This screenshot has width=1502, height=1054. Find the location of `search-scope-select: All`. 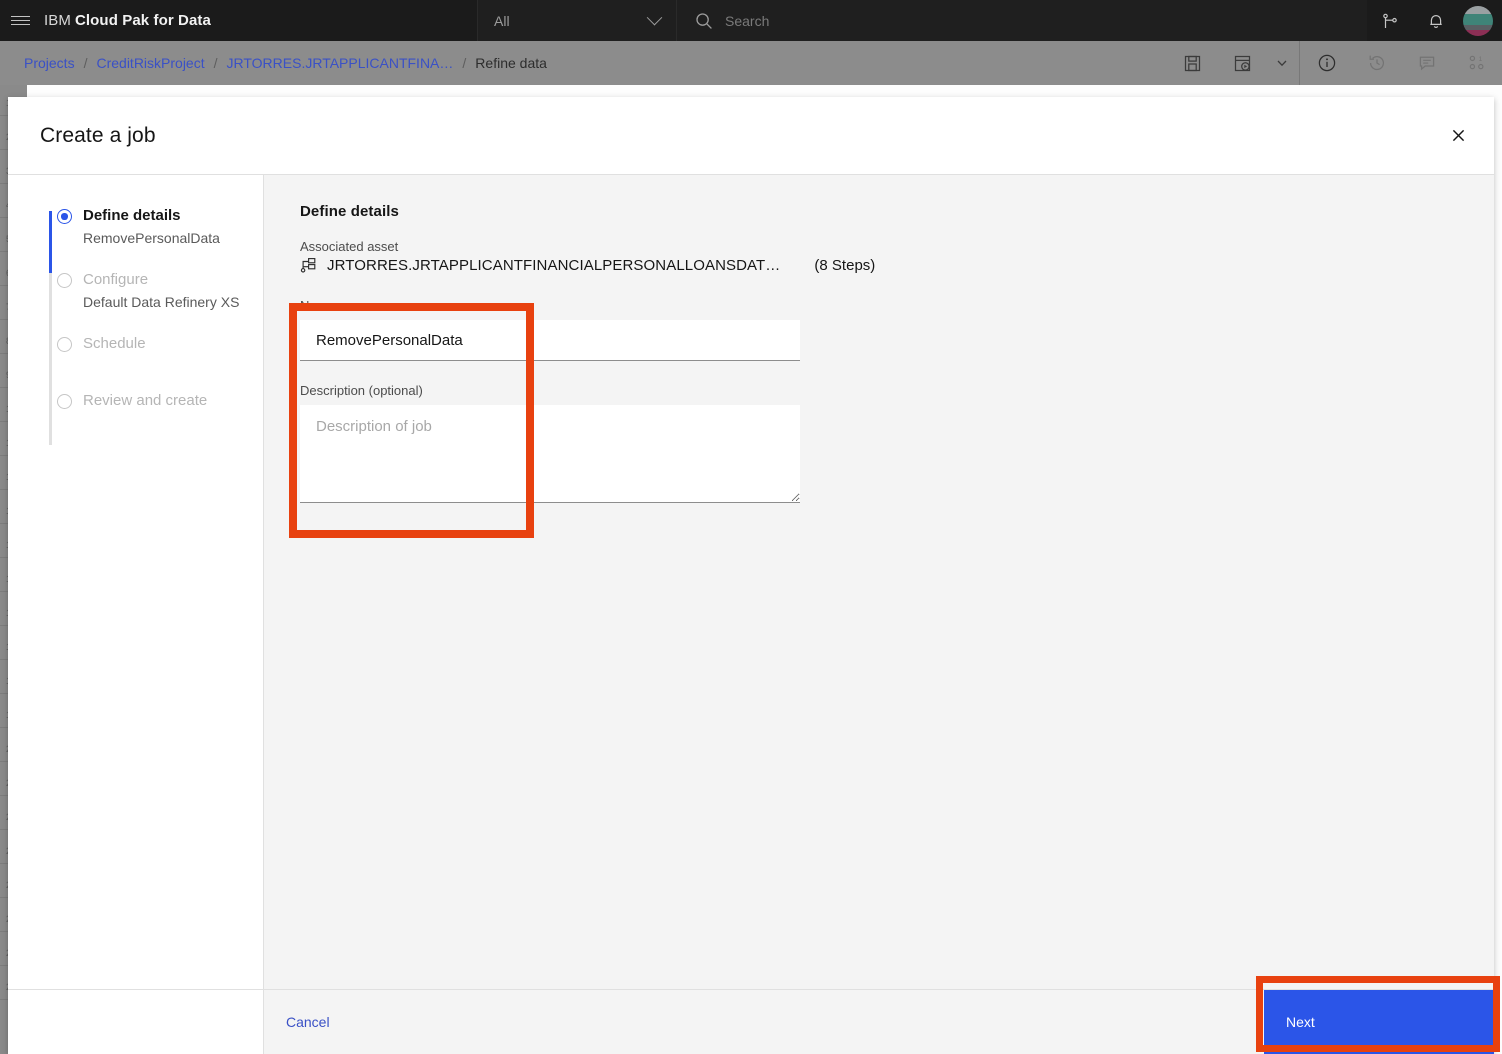

search-scope-select: All is located at coordinates (577, 20).